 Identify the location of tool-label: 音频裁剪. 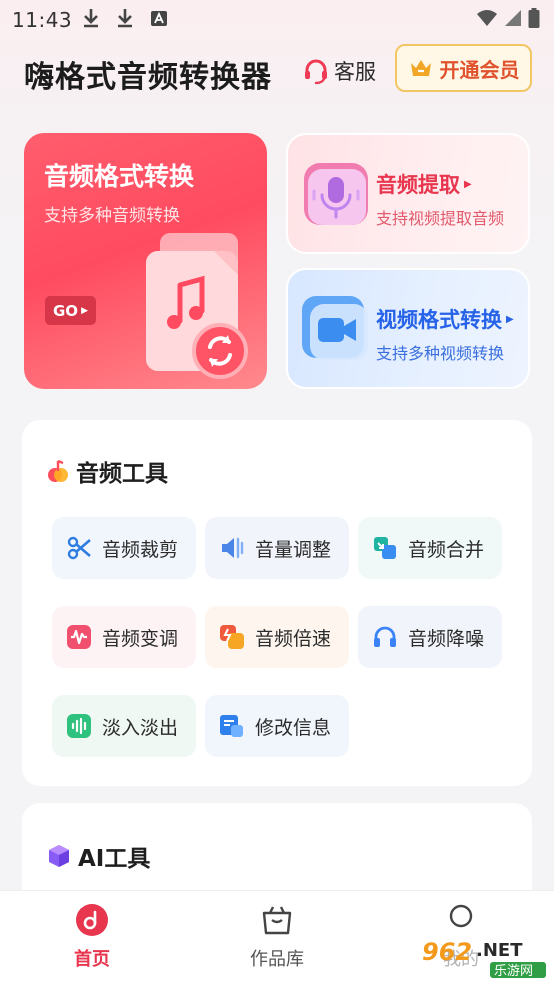
(140, 549).